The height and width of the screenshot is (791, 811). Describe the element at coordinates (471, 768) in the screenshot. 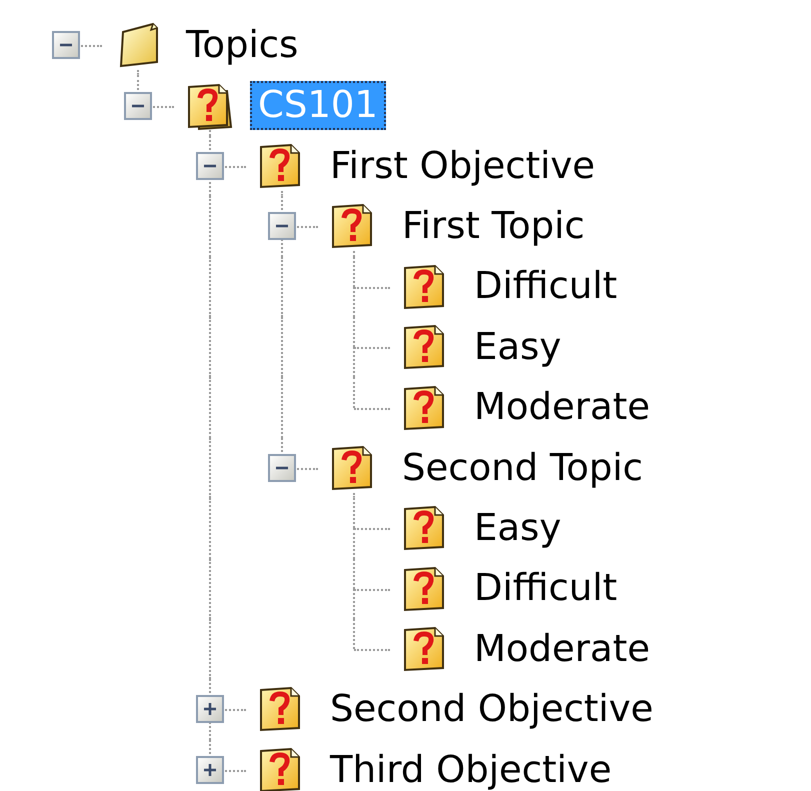

I see `tree-item: Third Objective` at that location.